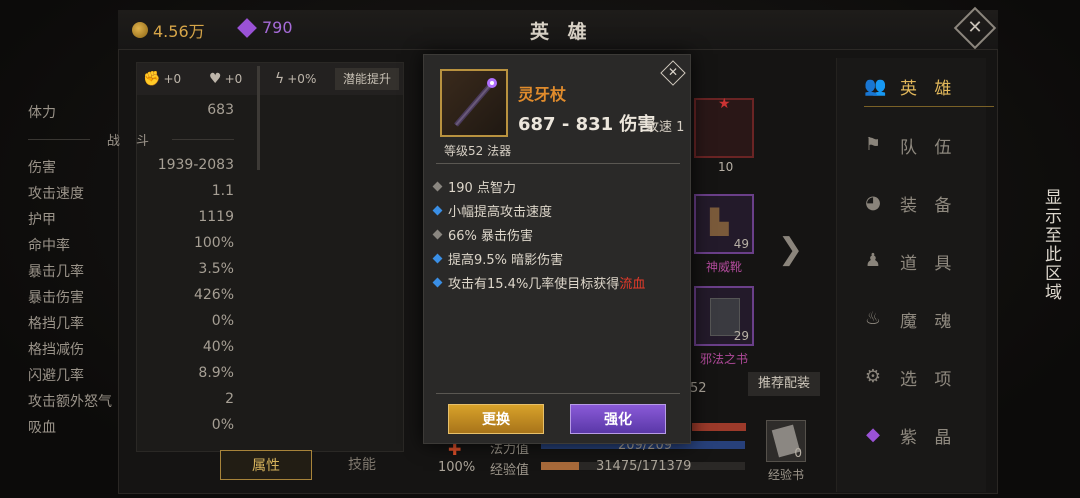  I want to click on recommend-button: 推荐配装, so click(784, 384).